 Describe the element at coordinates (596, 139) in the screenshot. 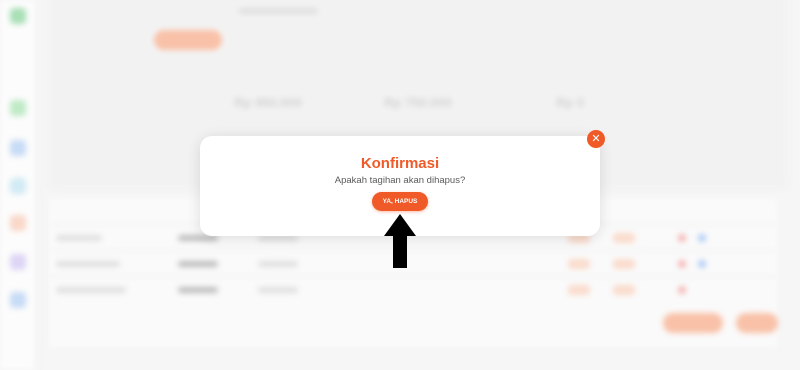

I see `close-icon: ✕` at that location.